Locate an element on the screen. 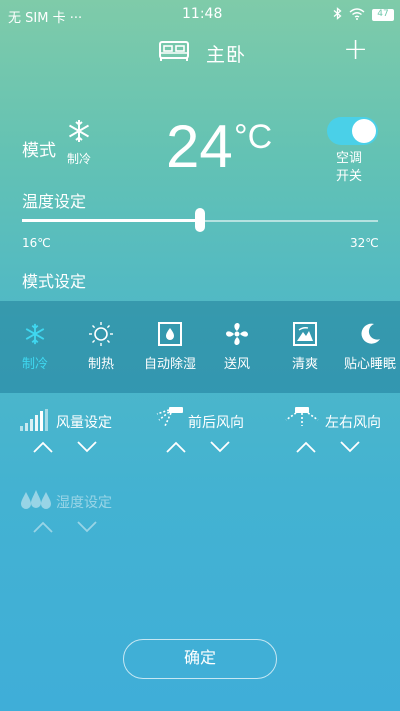  mode-fan-label: 送风 is located at coordinates (236, 364).